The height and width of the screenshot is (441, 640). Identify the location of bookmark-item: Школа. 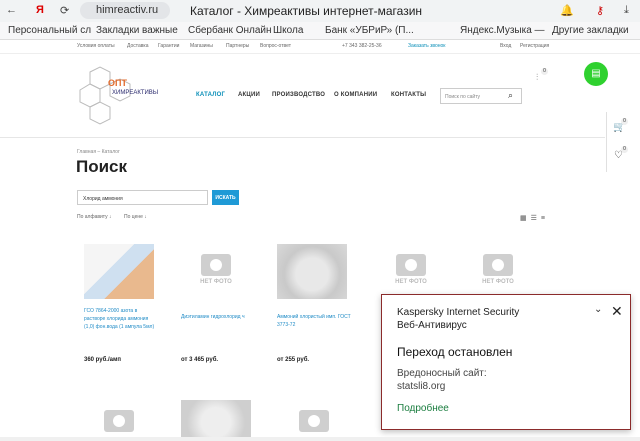
(288, 30).